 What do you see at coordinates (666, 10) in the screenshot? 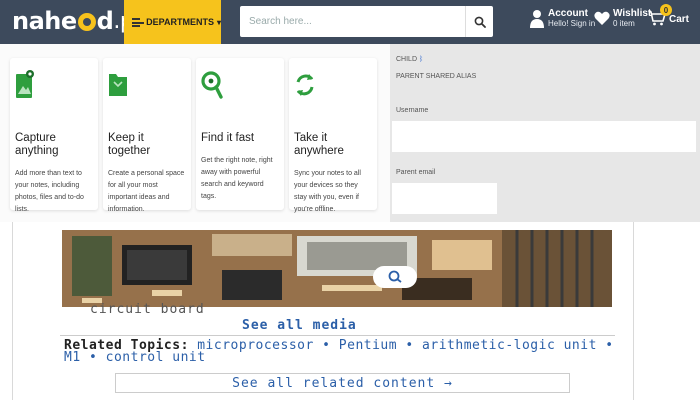
I see `cart-count-badge: 0` at bounding box center [666, 10].